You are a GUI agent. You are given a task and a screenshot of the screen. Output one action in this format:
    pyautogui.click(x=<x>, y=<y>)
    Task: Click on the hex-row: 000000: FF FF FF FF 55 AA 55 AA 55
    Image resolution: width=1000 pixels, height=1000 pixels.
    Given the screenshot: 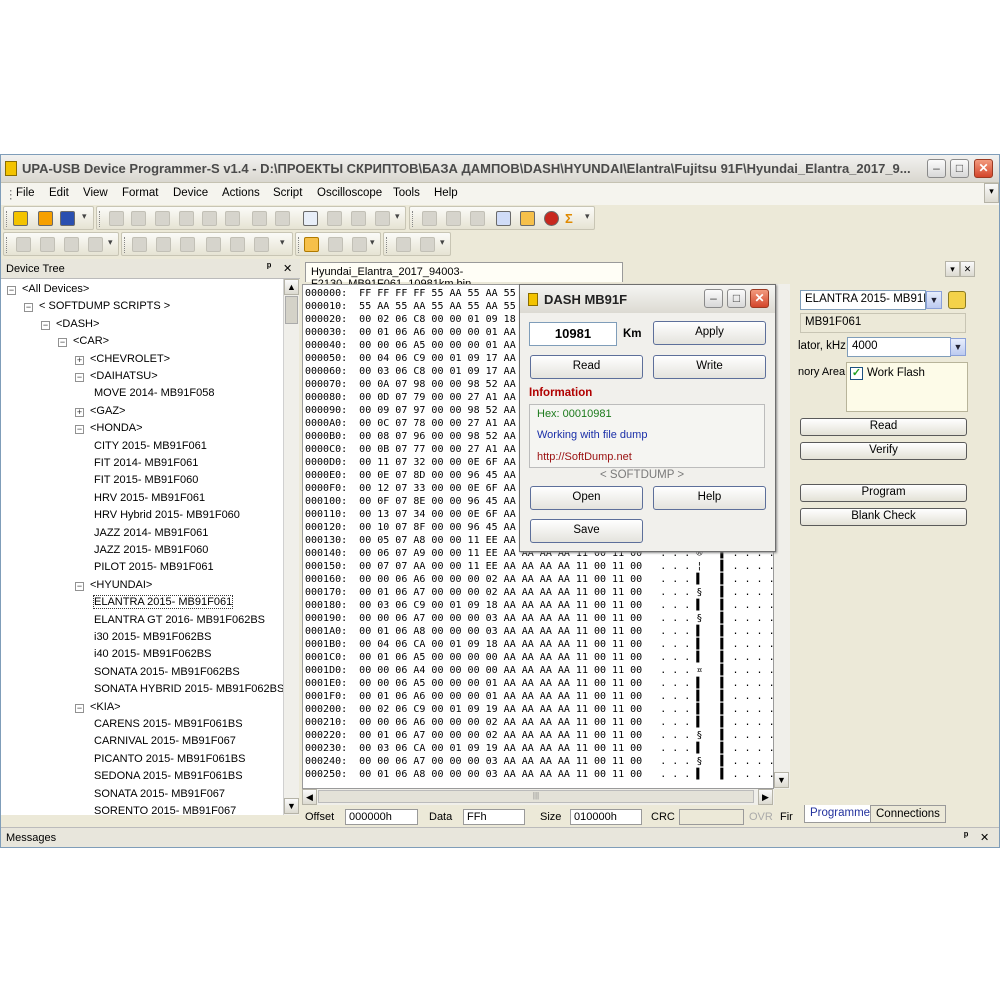 What is the action you would take?
    pyautogui.click(x=410, y=293)
    